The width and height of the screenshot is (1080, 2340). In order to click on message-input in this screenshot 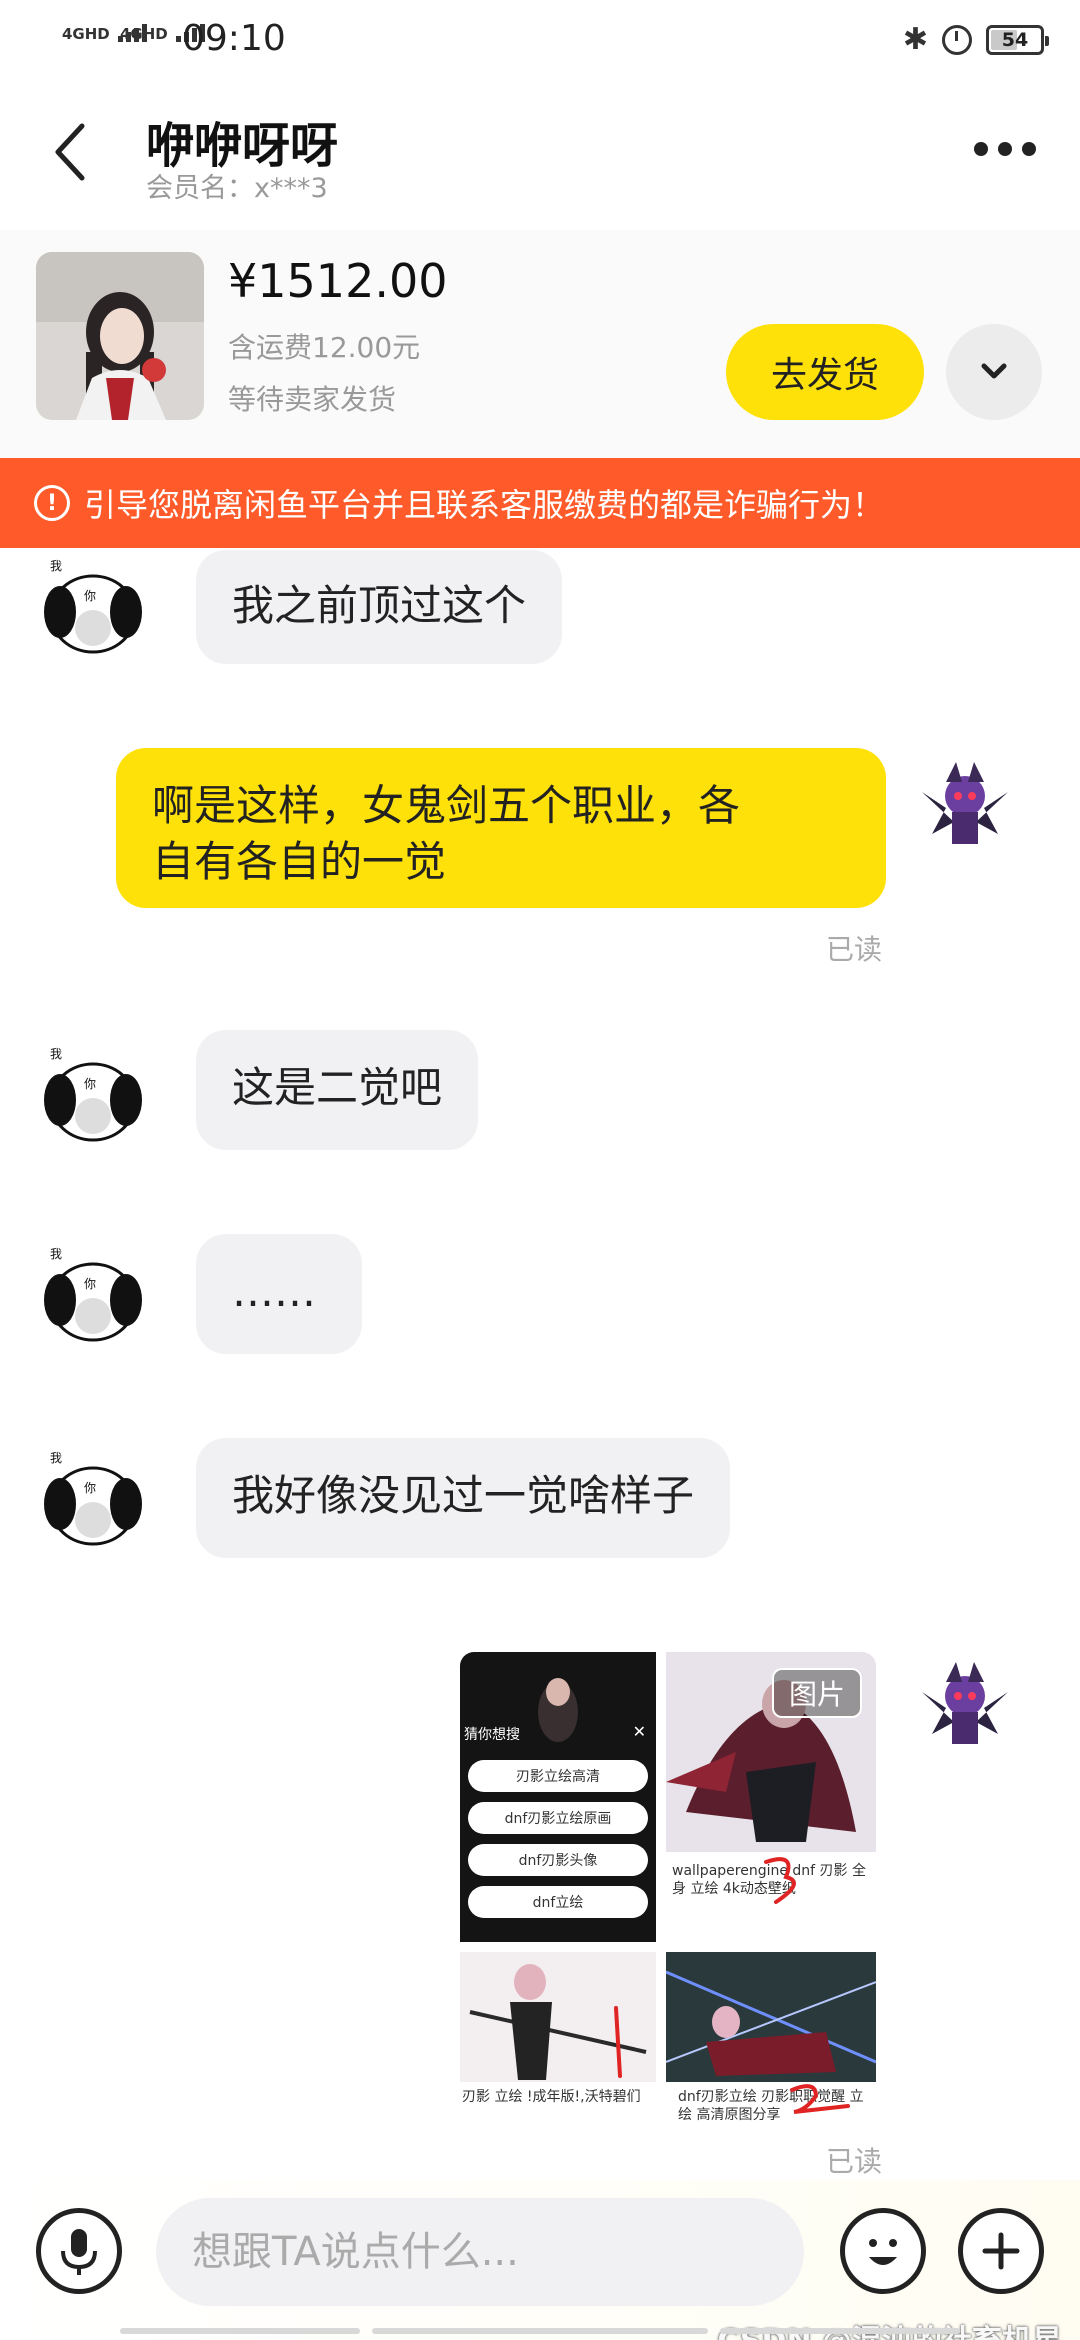, I will do `click(480, 2252)`.